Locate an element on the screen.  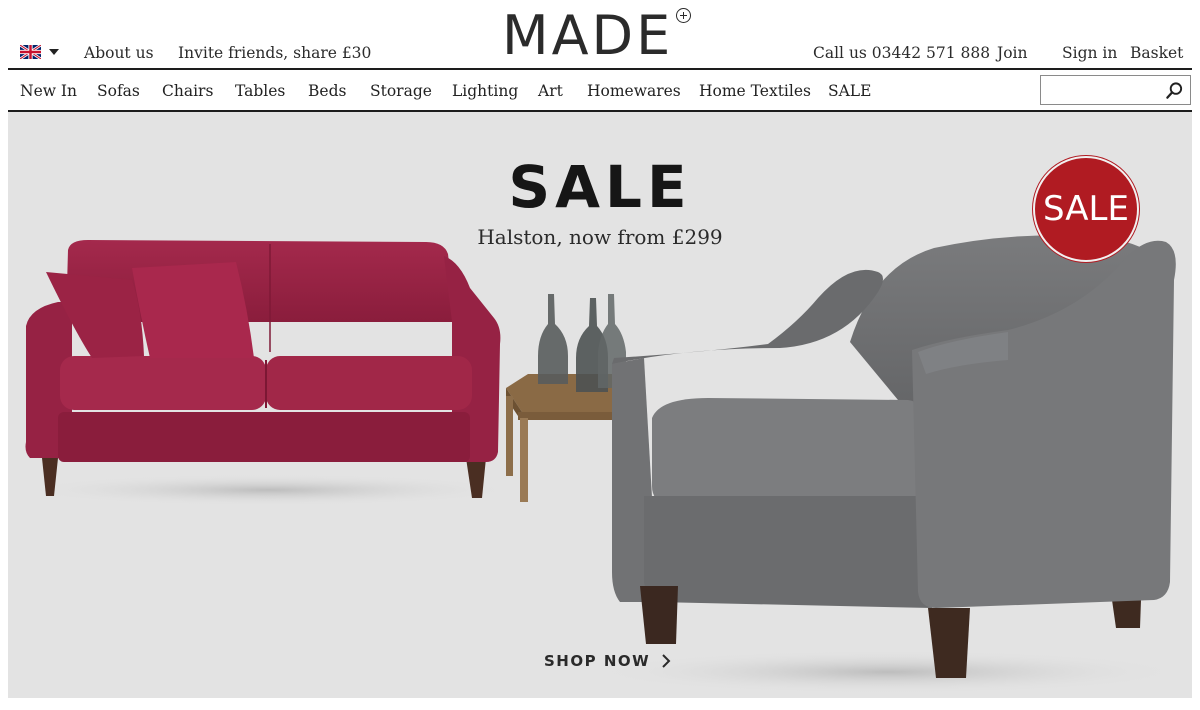
nav-item-lighting: Lighting is located at coordinates (485, 91).